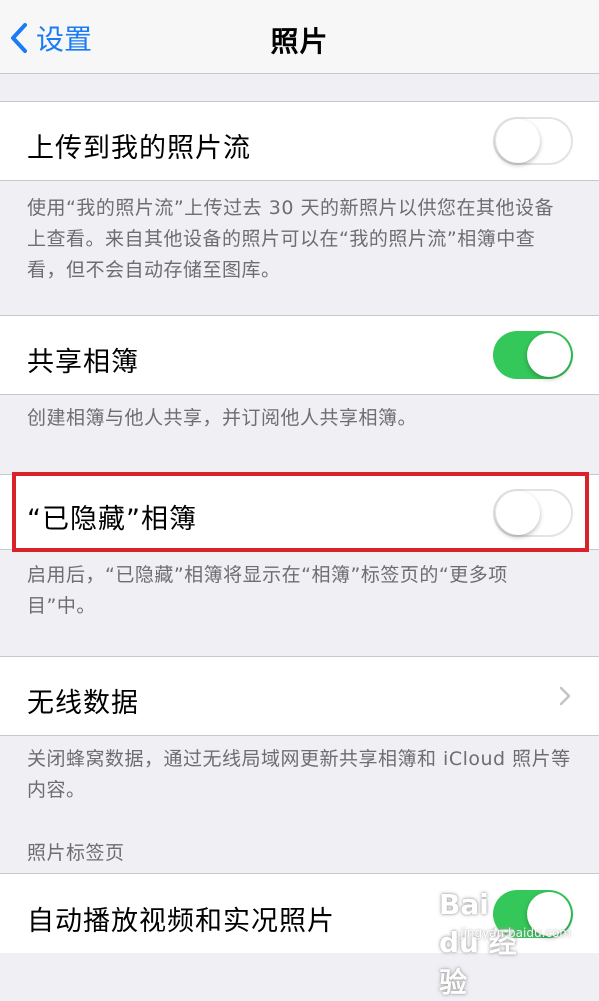 The height and width of the screenshot is (1001, 599). I want to click on navigation-bar: 设置 照片, so click(299, 37).